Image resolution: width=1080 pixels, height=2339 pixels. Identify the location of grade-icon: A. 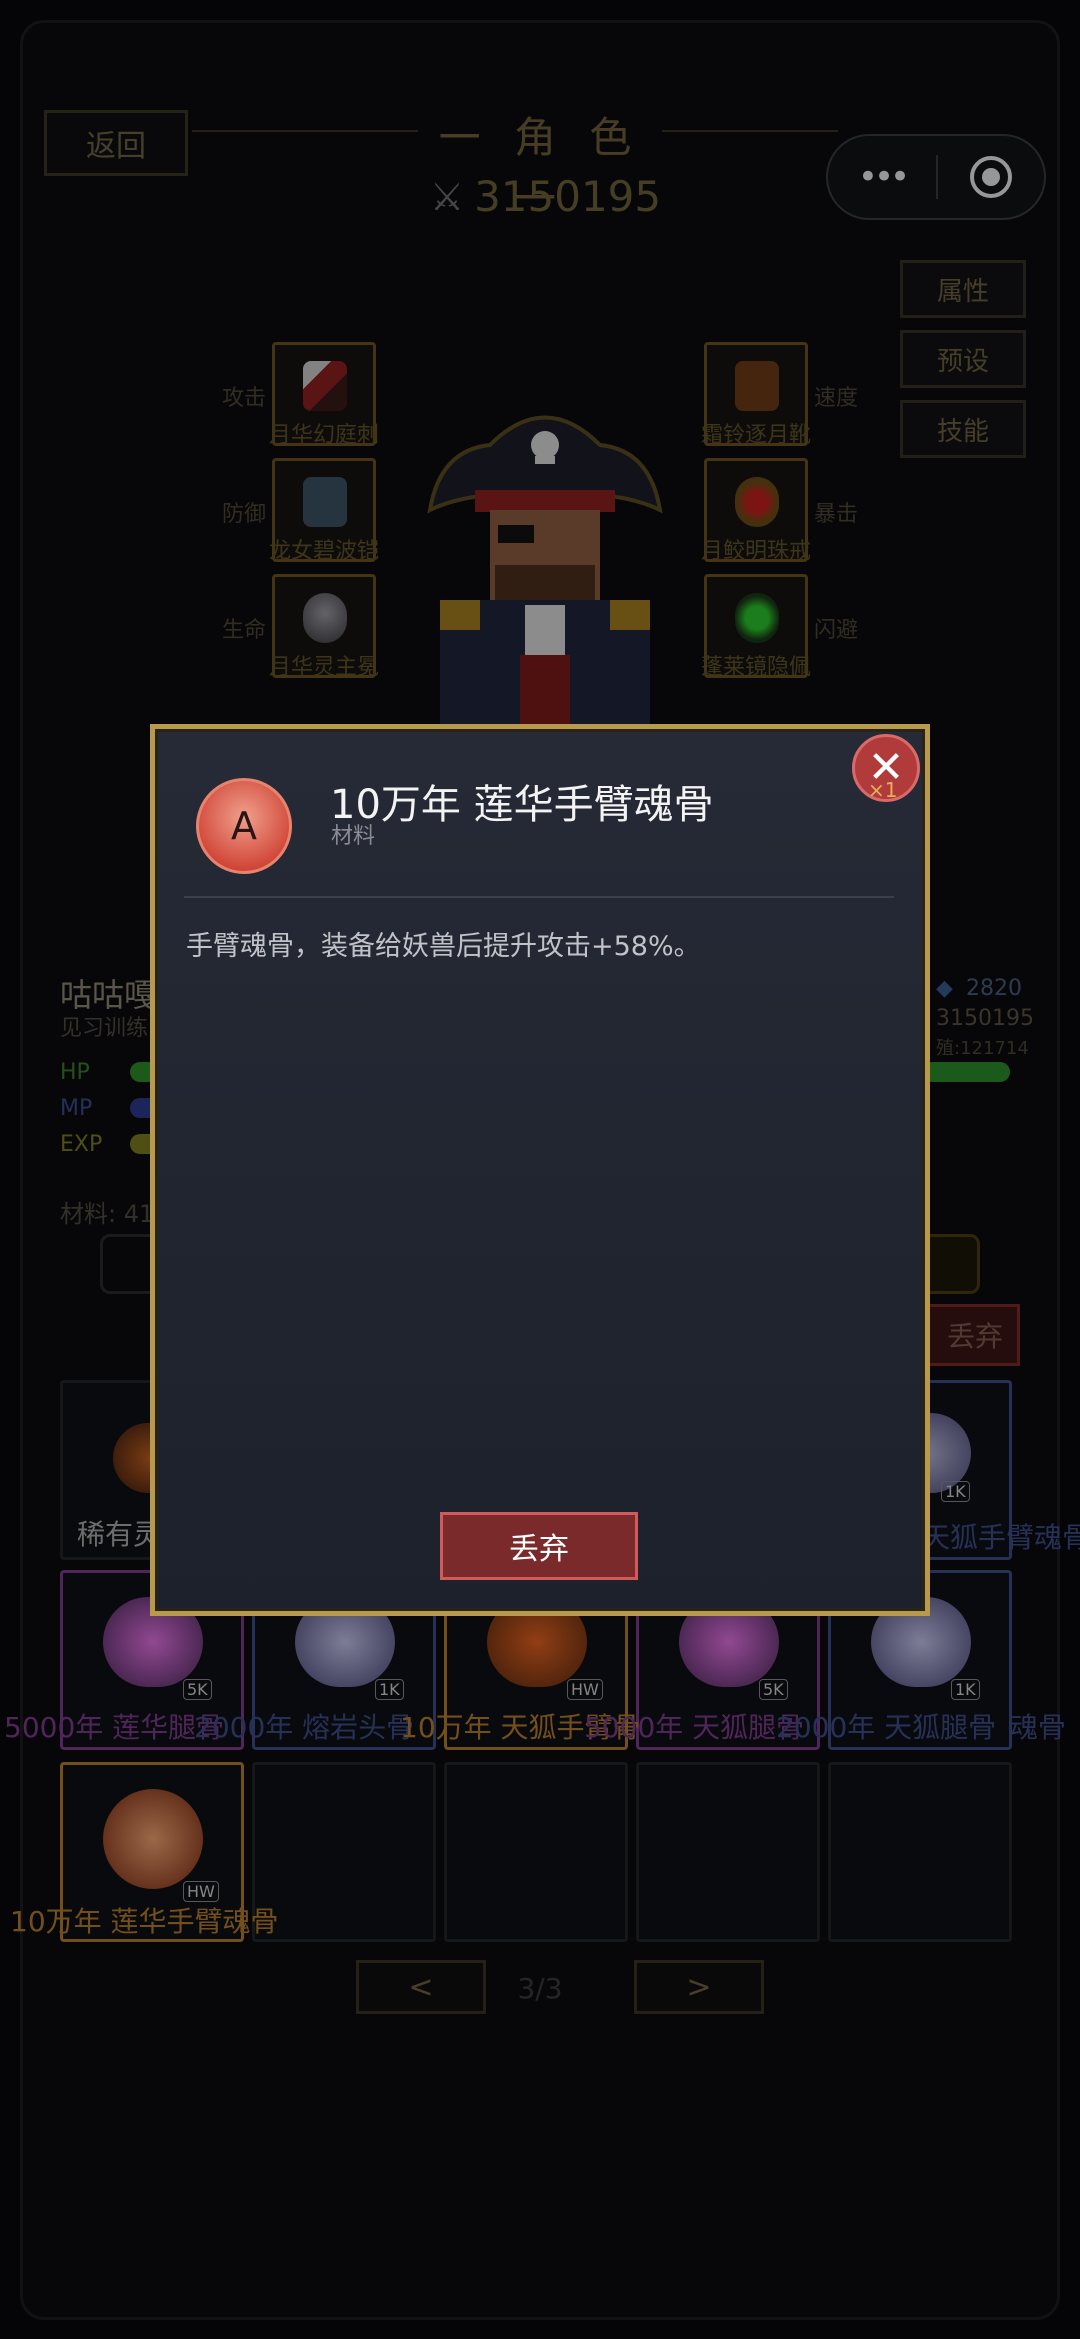
(244, 826).